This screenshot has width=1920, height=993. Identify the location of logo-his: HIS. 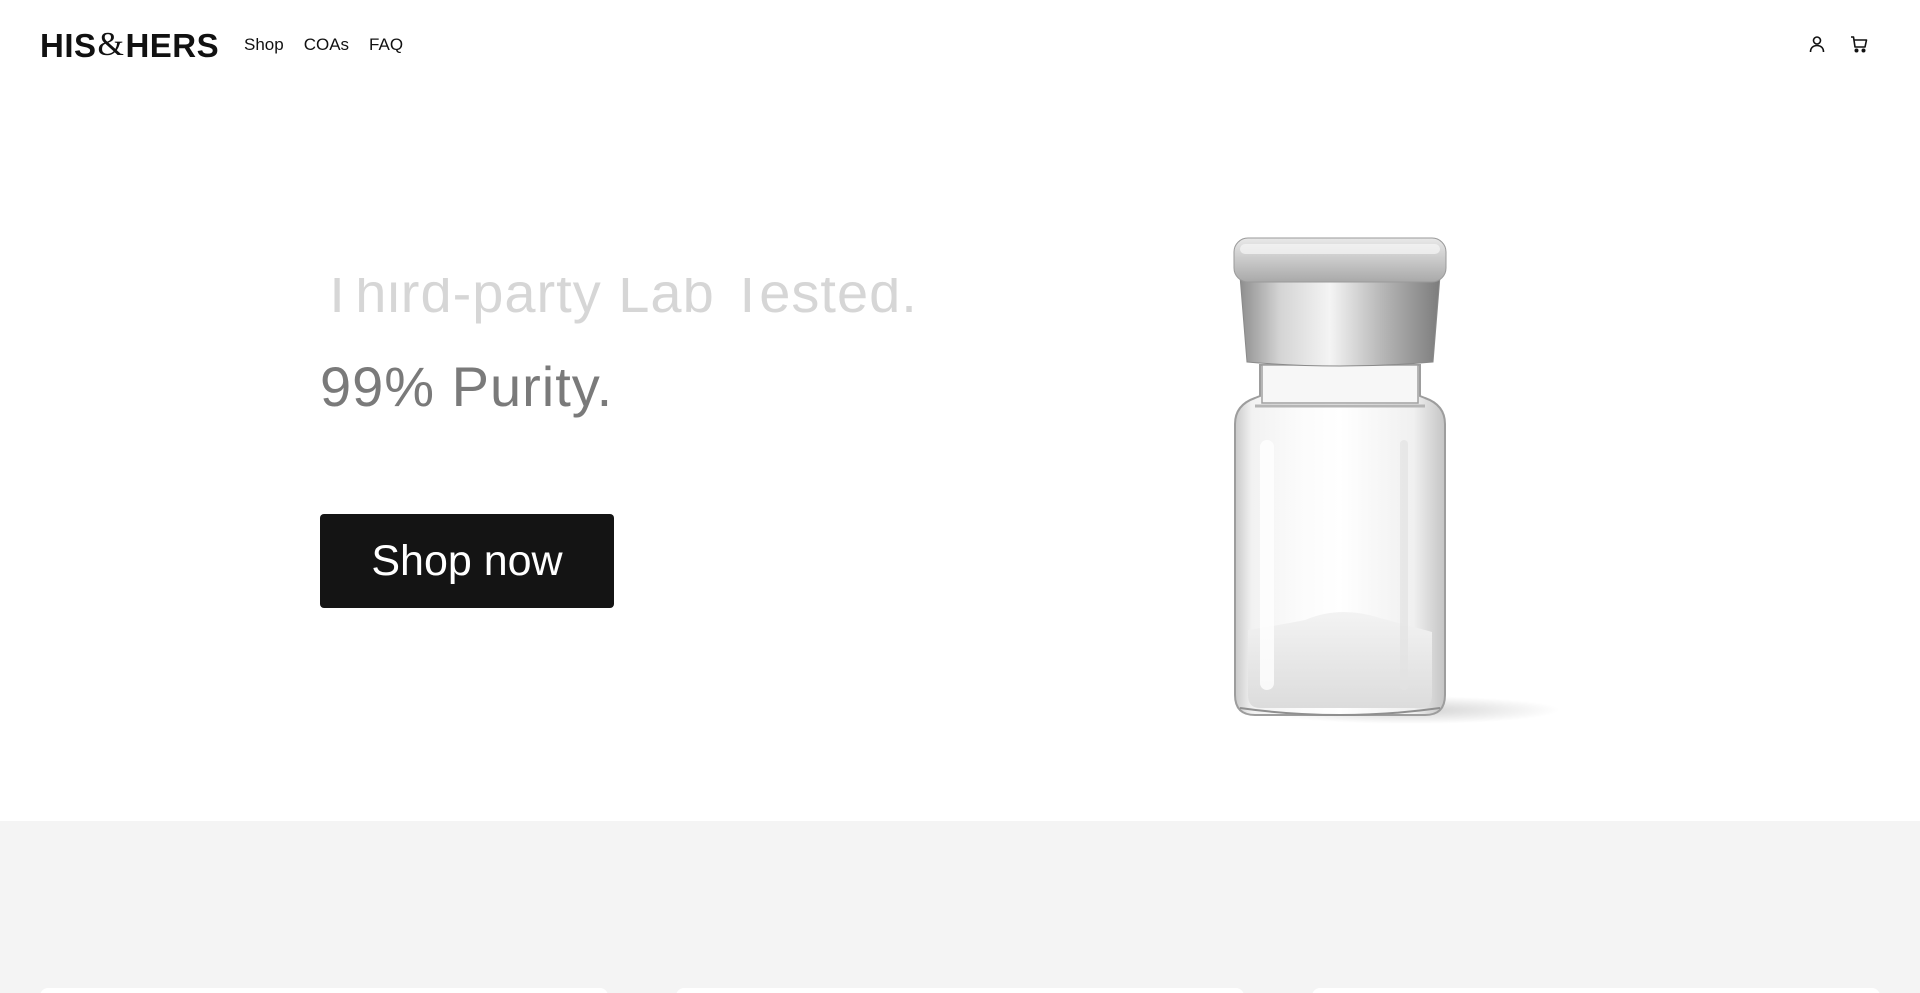
(68, 45).